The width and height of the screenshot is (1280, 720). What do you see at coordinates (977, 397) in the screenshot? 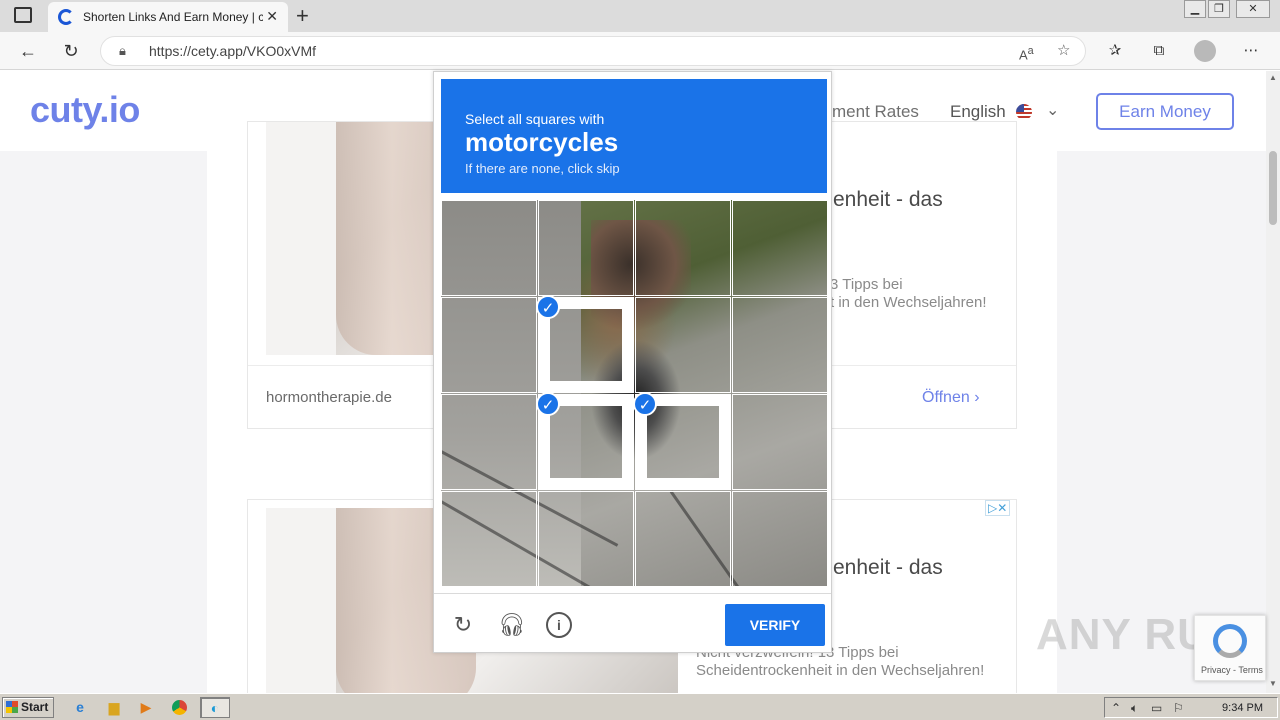
I see `chevron-right-icon: ›` at bounding box center [977, 397].